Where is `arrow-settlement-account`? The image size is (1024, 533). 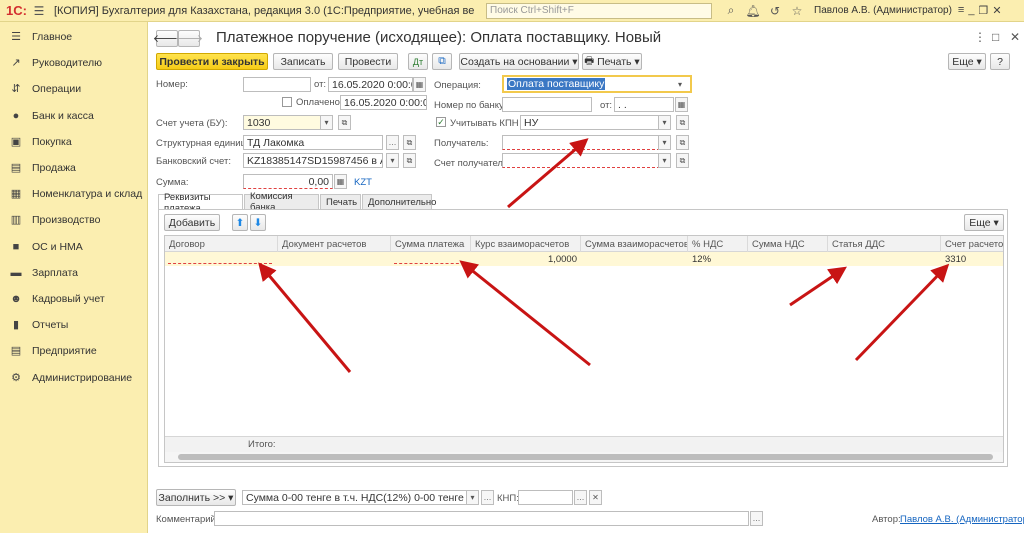 arrow-settlement-account is located at coordinates (902, 312).